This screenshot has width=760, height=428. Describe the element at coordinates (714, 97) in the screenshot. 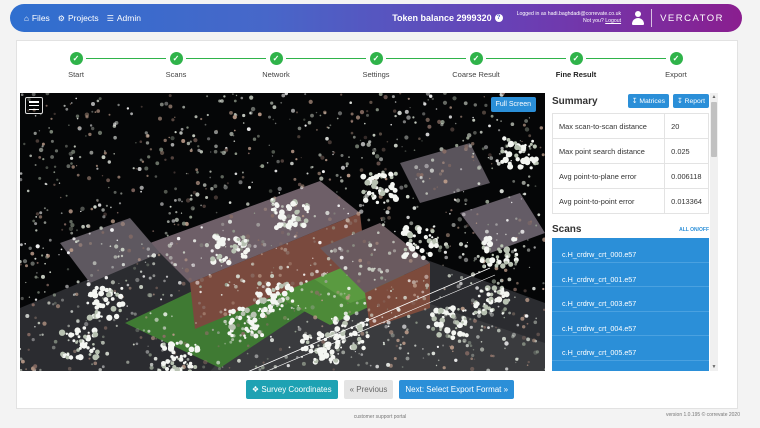

I see `scroll-up-icon: ▲` at that location.